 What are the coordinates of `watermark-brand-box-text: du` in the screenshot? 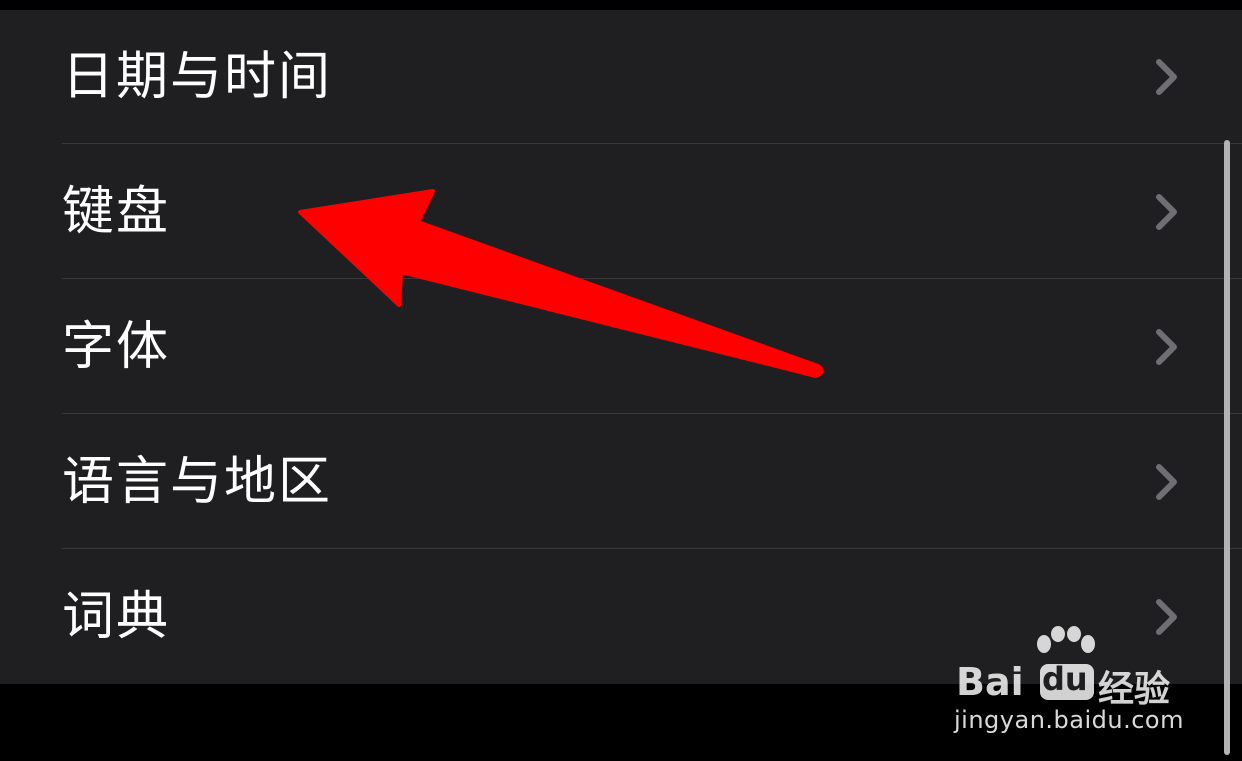 It's located at (1065, 679).